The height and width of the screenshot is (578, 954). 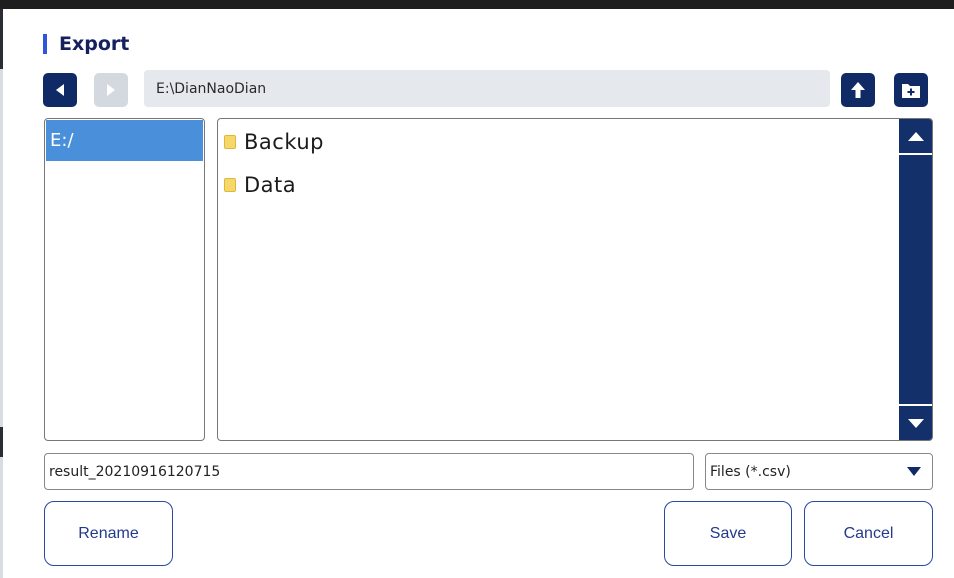 I want to click on arrow-right-icon, so click(x=111, y=90).